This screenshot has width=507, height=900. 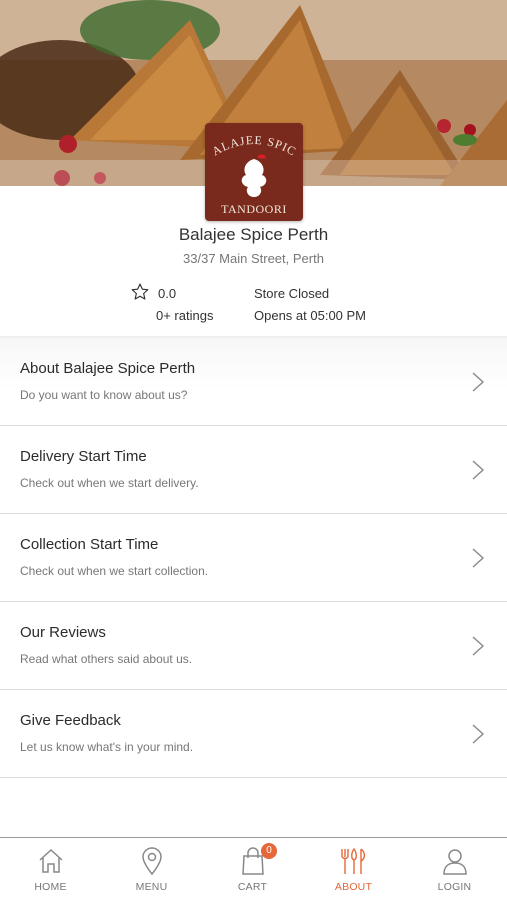 What do you see at coordinates (353, 860) in the screenshot?
I see `fork-knife-icon` at bounding box center [353, 860].